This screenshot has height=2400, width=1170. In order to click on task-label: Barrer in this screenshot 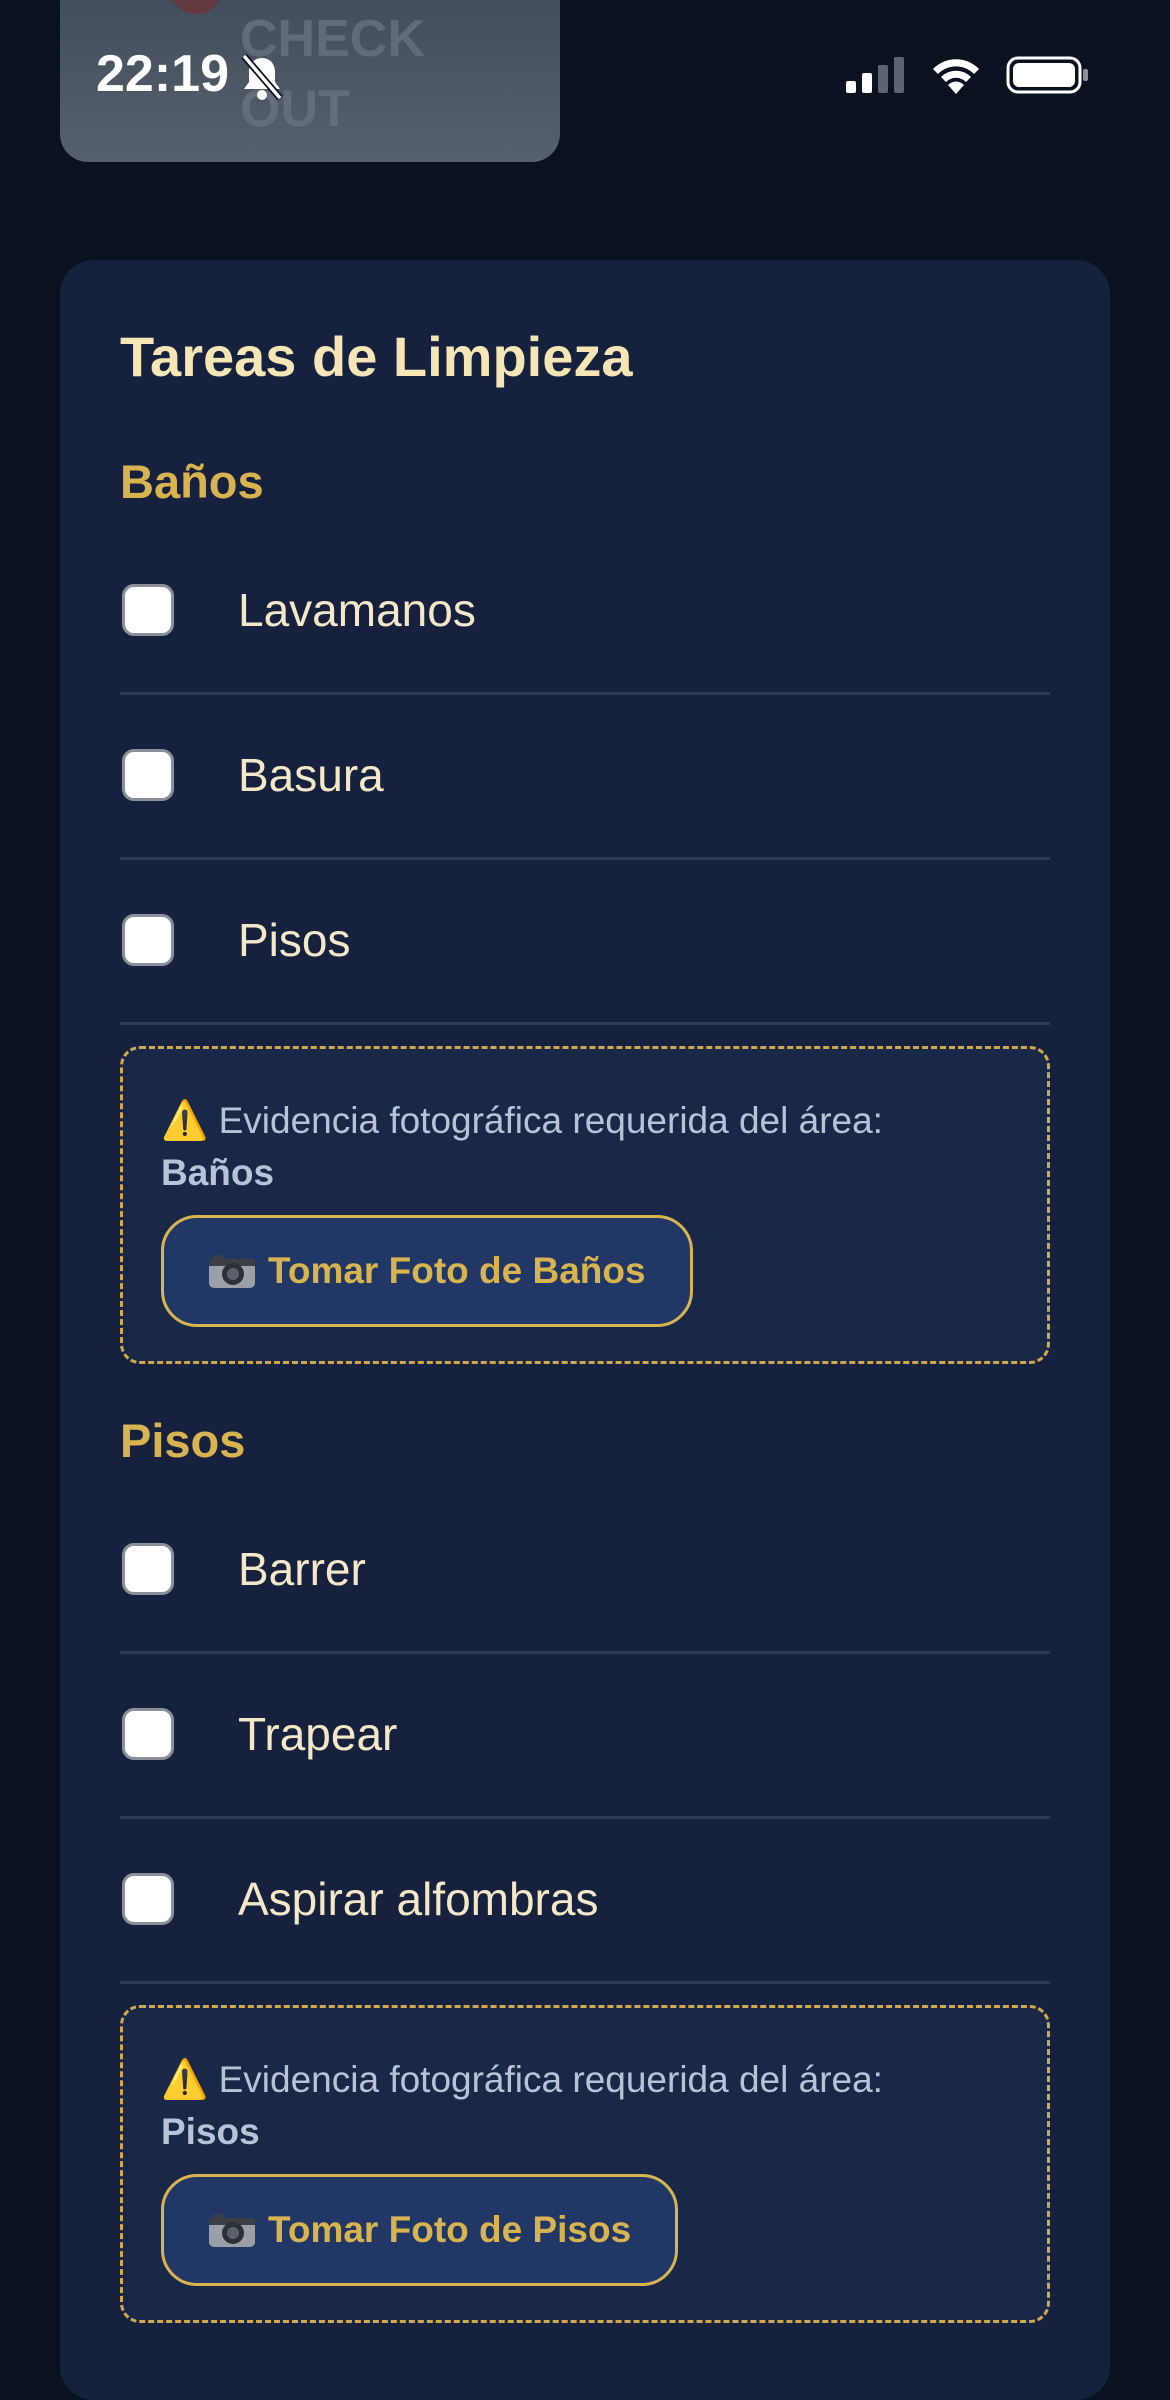, I will do `click(302, 1569)`.